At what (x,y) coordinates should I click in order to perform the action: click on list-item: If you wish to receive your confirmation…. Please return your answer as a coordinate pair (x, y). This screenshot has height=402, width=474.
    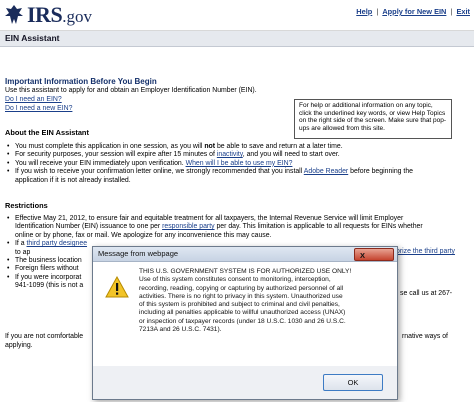
    Looking at the image, I should click on (209, 172).